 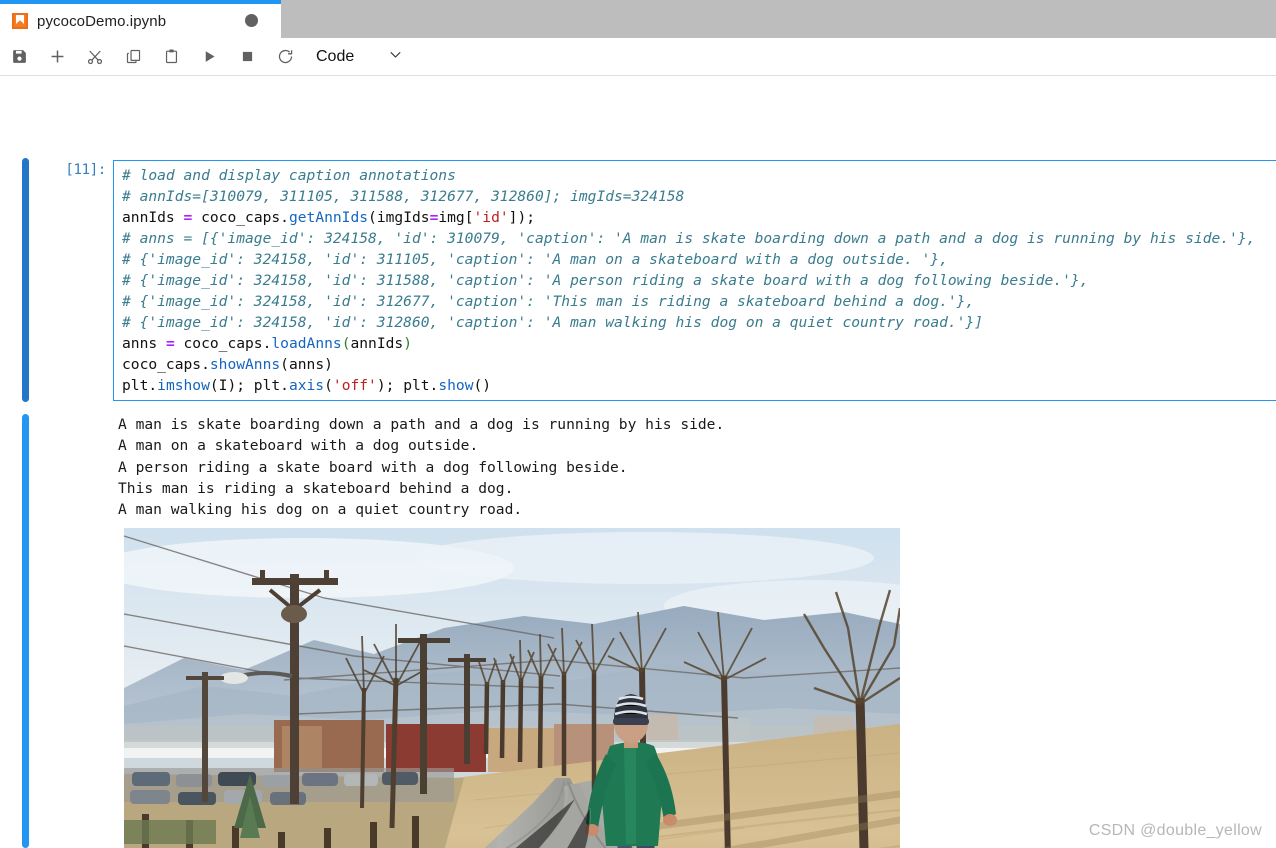 What do you see at coordinates (638, 19) in the screenshot?
I see `tab-bar: pycocoDemo.ipynb` at bounding box center [638, 19].